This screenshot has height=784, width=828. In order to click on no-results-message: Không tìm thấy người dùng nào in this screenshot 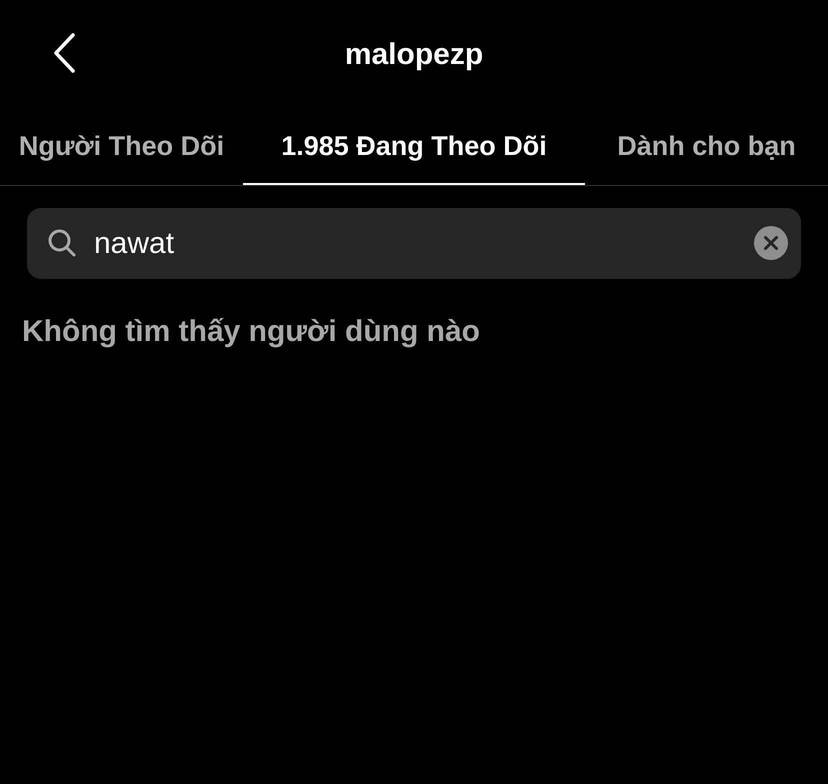, I will do `click(251, 332)`.